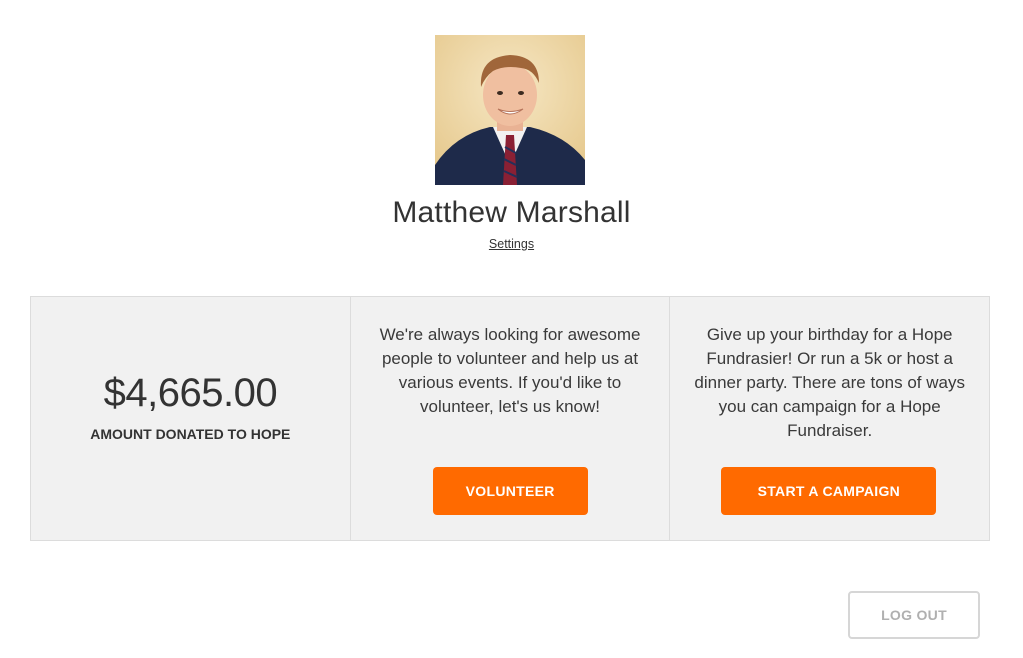  I want to click on donation-panel: $4,665.00 AMOUNT DONATED TO HOPE, so click(190, 418).